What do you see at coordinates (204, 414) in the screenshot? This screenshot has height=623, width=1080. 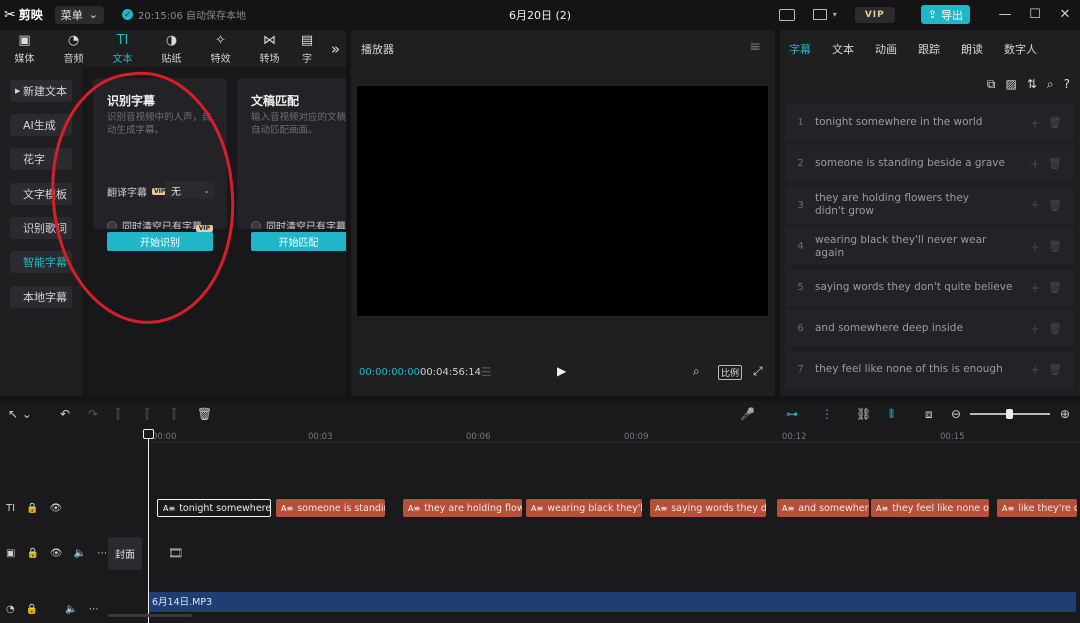 I see `delete-icon: 🗑` at bounding box center [204, 414].